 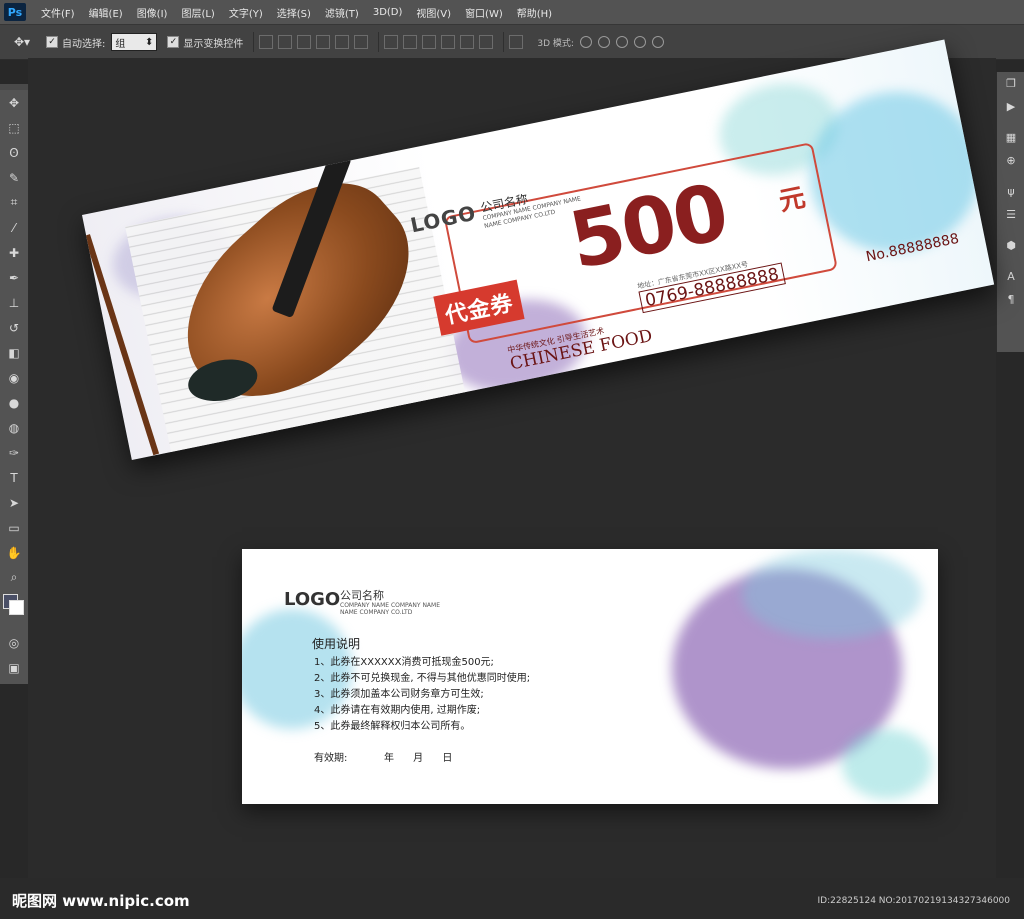 I want to click on hand-tool-icon: ✋, so click(x=14, y=552).